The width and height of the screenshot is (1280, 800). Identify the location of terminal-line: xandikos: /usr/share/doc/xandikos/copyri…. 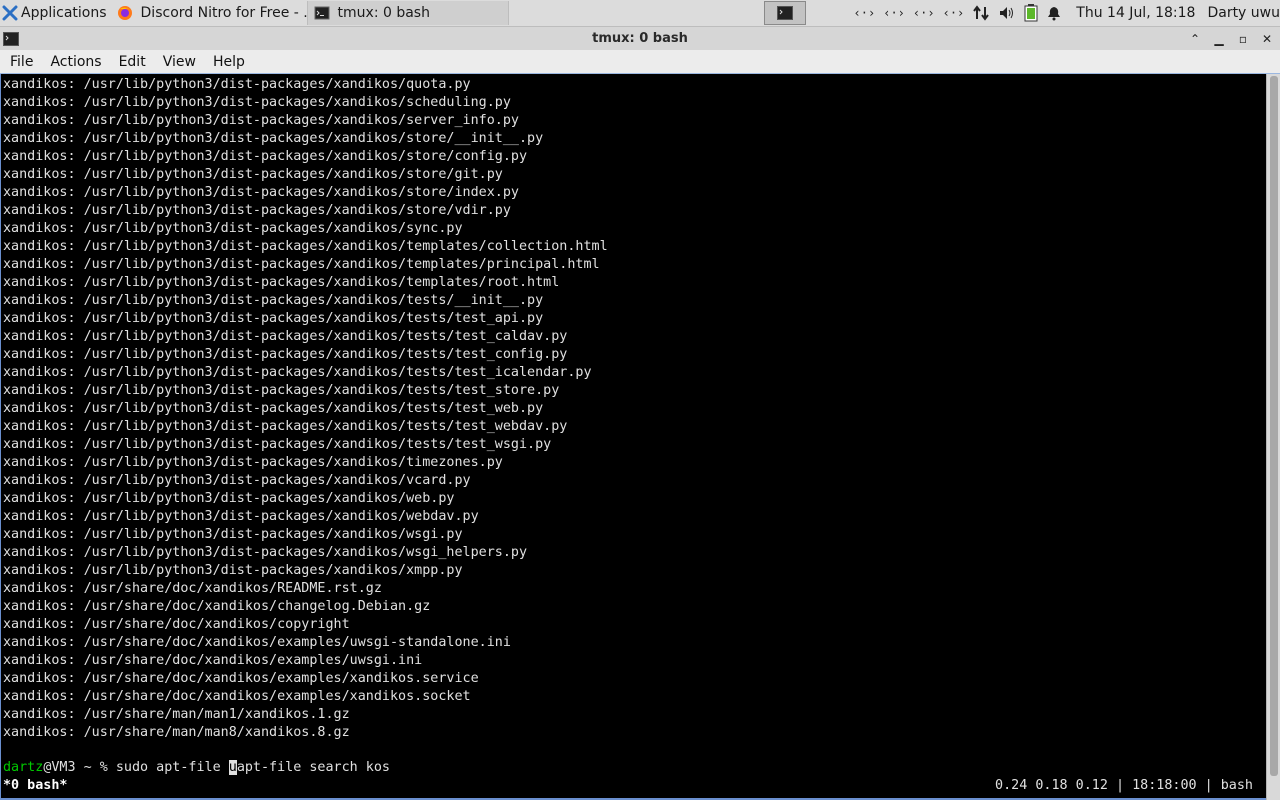
(176, 624).